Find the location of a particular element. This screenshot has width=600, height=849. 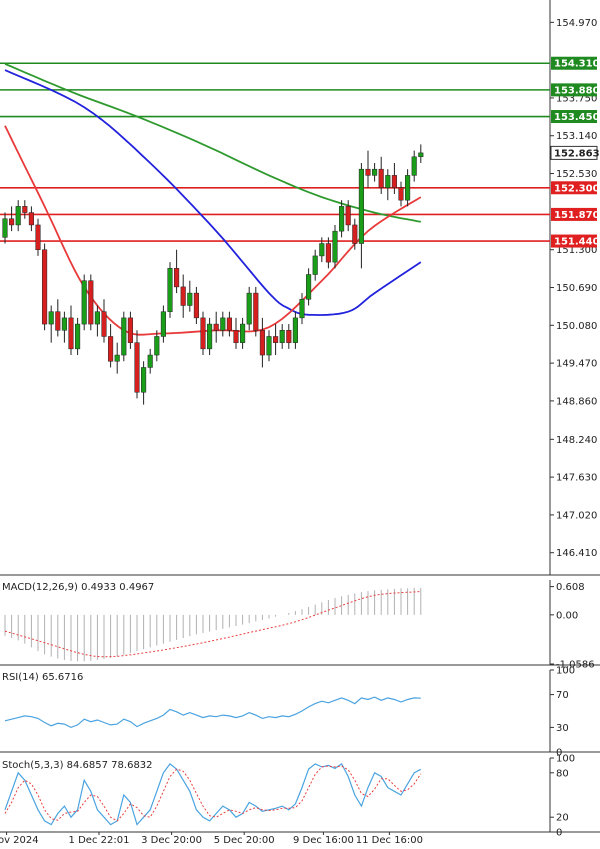

level-label: 151.440 is located at coordinates (575, 241).